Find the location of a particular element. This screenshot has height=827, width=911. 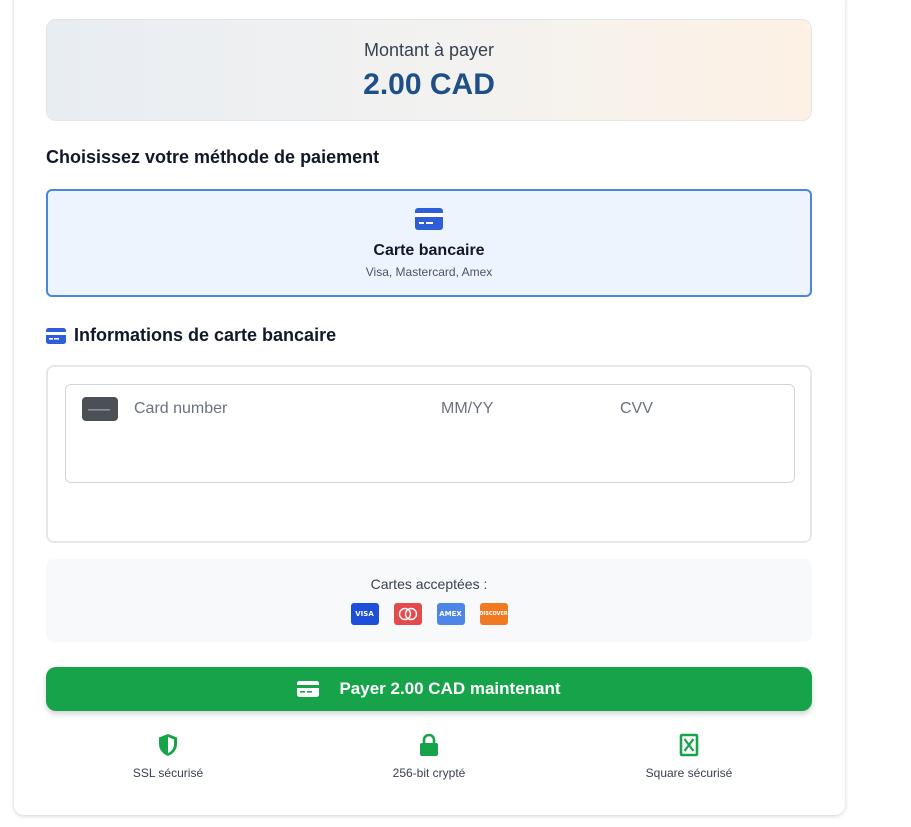

card-info-title: Informations de carte bancaire is located at coordinates (191, 335).